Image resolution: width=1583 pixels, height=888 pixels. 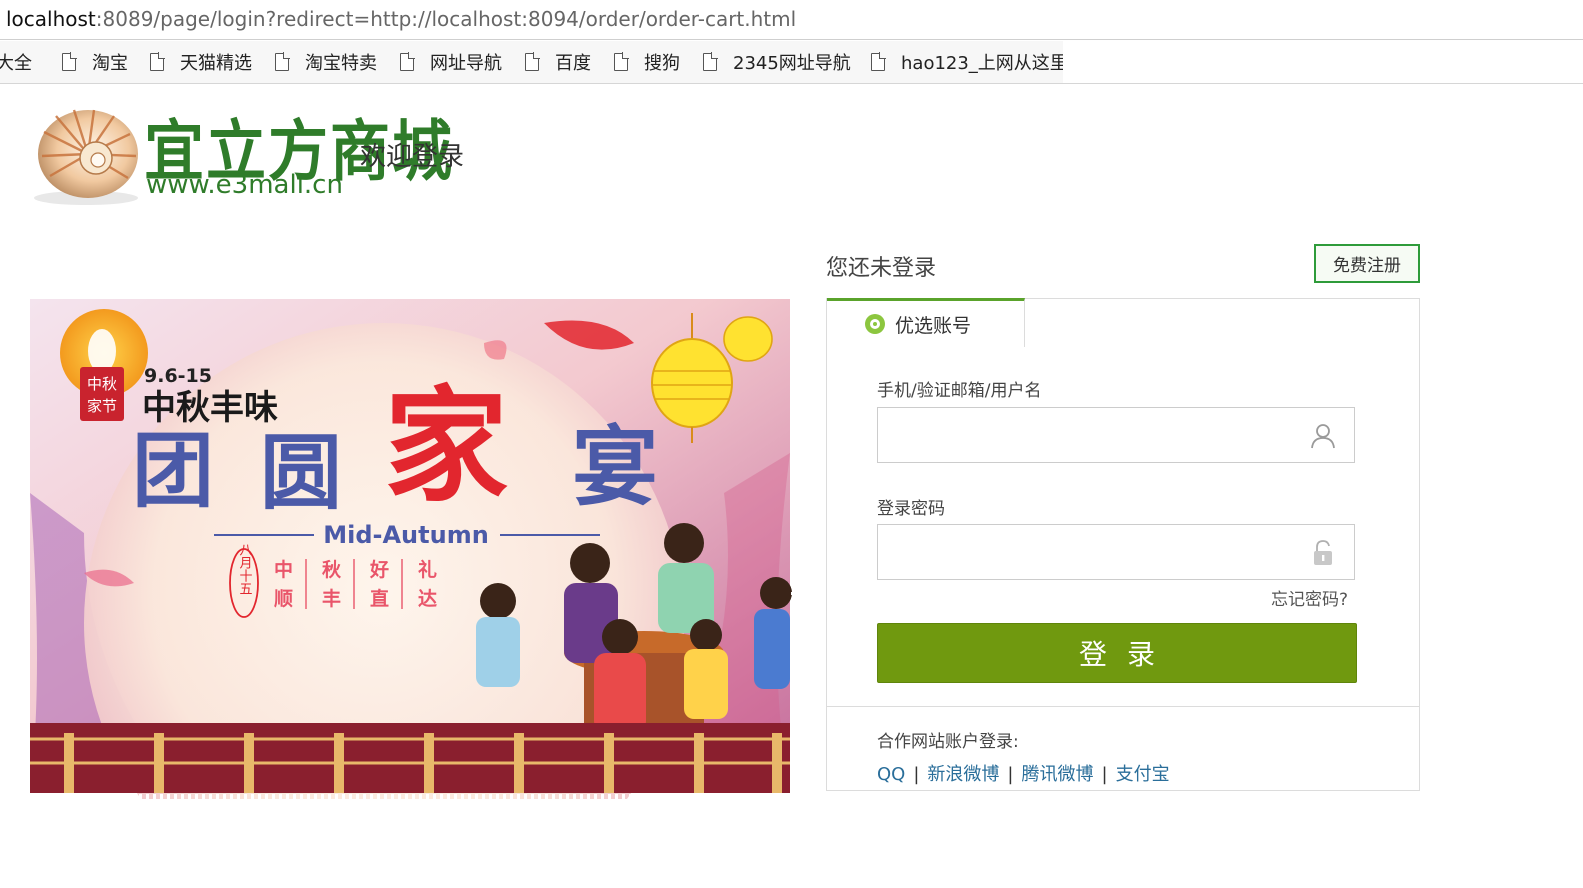 What do you see at coordinates (332, 569) in the screenshot?
I see `phrase-1-2: 秋` at bounding box center [332, 569].